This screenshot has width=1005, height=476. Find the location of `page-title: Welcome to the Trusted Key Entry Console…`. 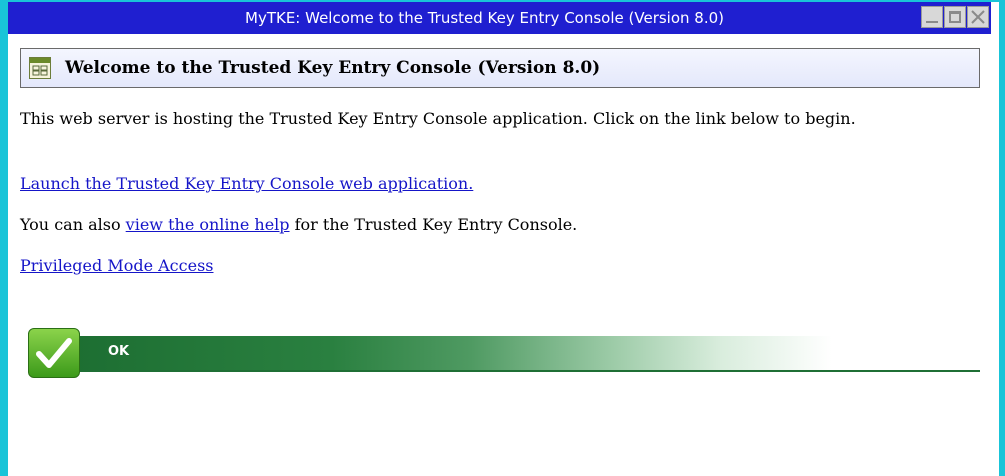

page-title: Welcome to the Trusted Key Entry Console… is located at coordinates (333, 68).